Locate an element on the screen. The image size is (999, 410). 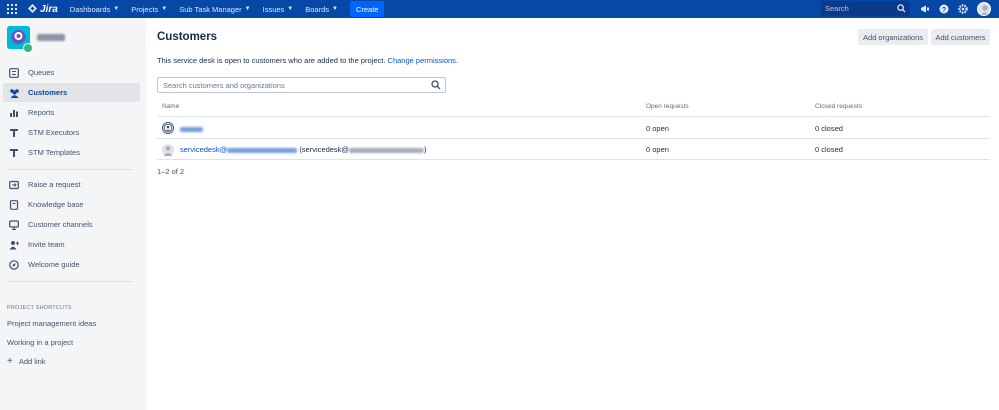
customer-email-secondary: (servicedesk@ is located at coordinates (324, 149).